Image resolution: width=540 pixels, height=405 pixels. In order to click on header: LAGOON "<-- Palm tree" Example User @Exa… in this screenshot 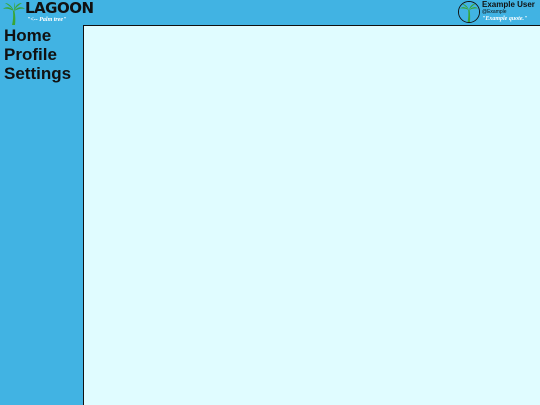, I will do `click(270, 13)`.